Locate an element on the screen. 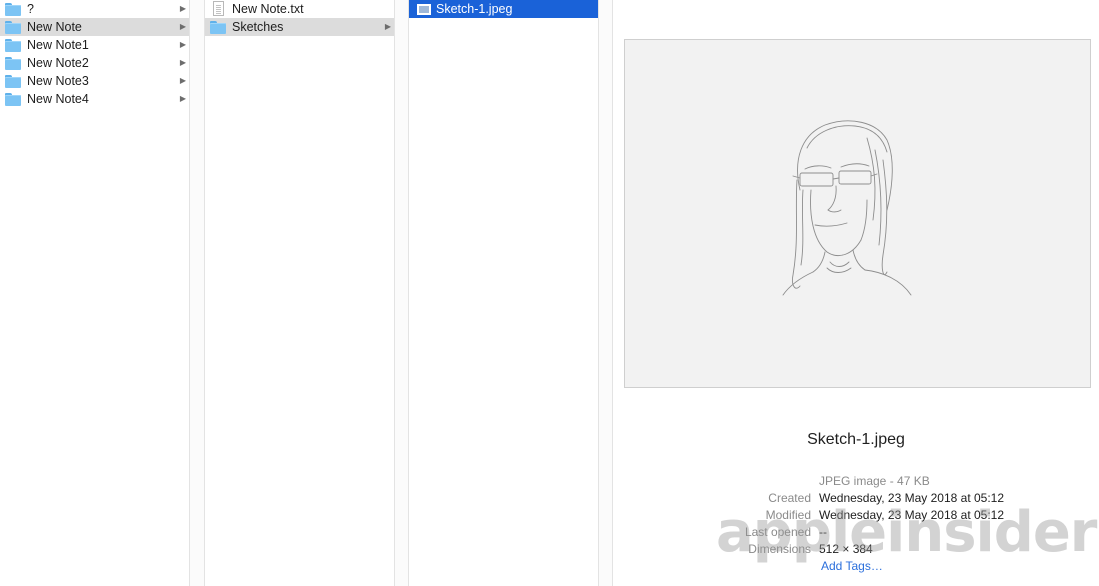 This screenshot has width=1099, height=586. text-file-icon is located at coordinates (218, 8).